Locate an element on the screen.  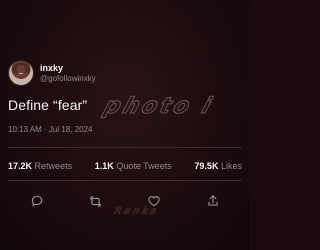
divider-bottom is located at coordinates (125, 180).